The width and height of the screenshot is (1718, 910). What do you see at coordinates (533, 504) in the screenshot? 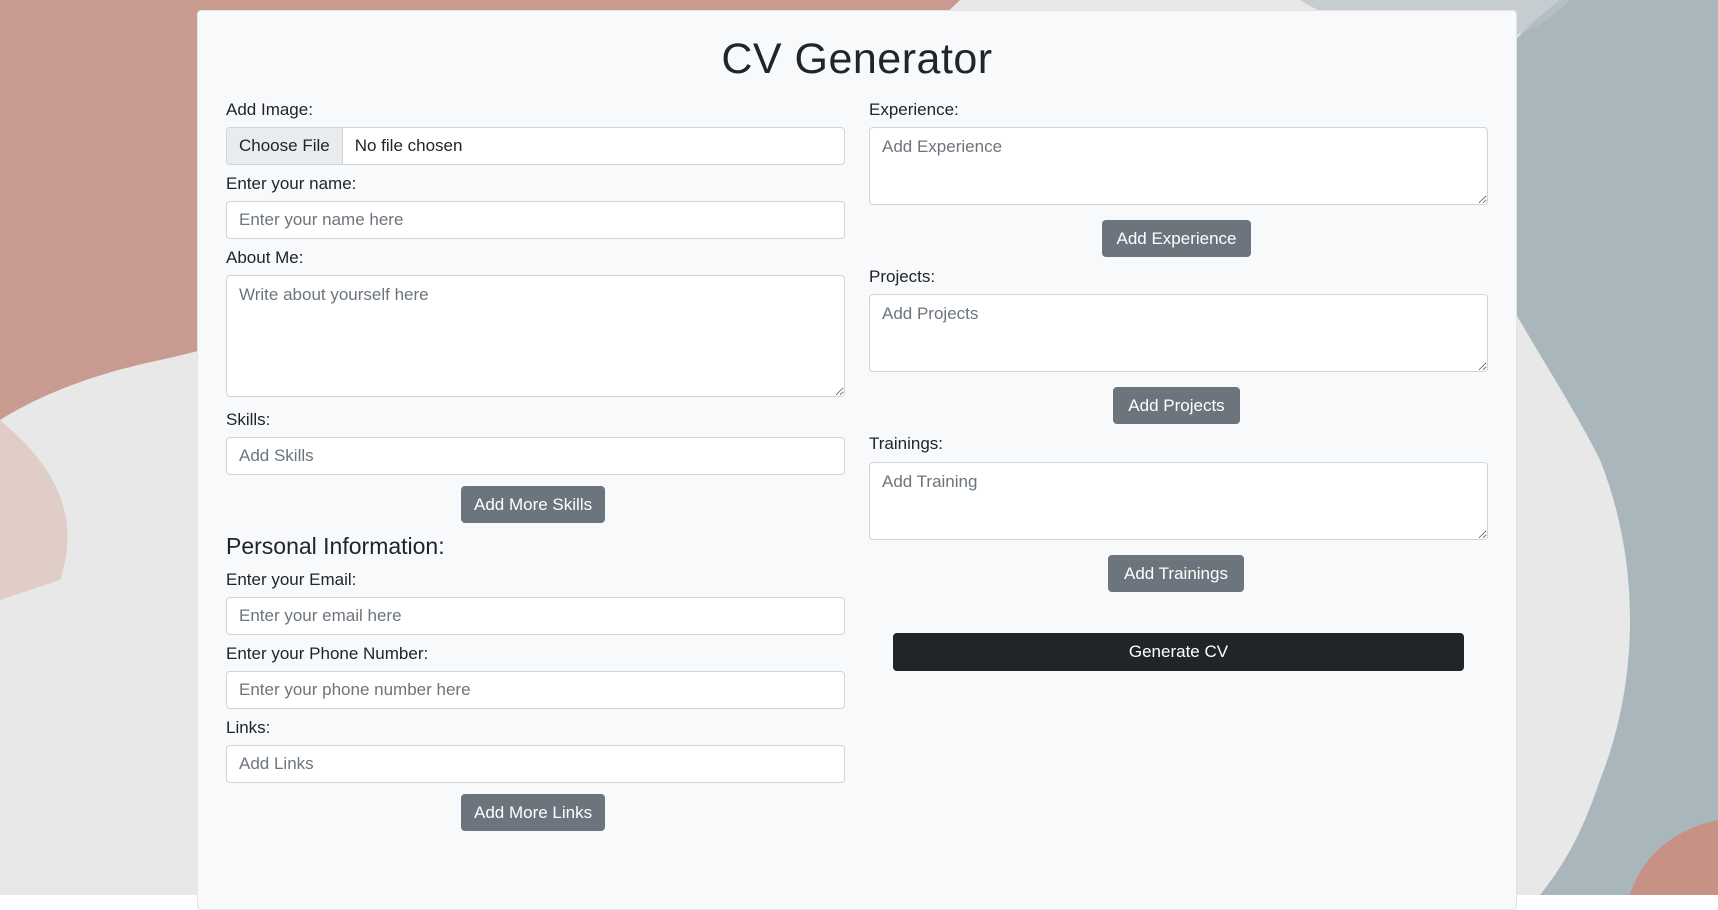
I see `add-more-skills-button: Add More Skills` at bounding box center [533, 504].